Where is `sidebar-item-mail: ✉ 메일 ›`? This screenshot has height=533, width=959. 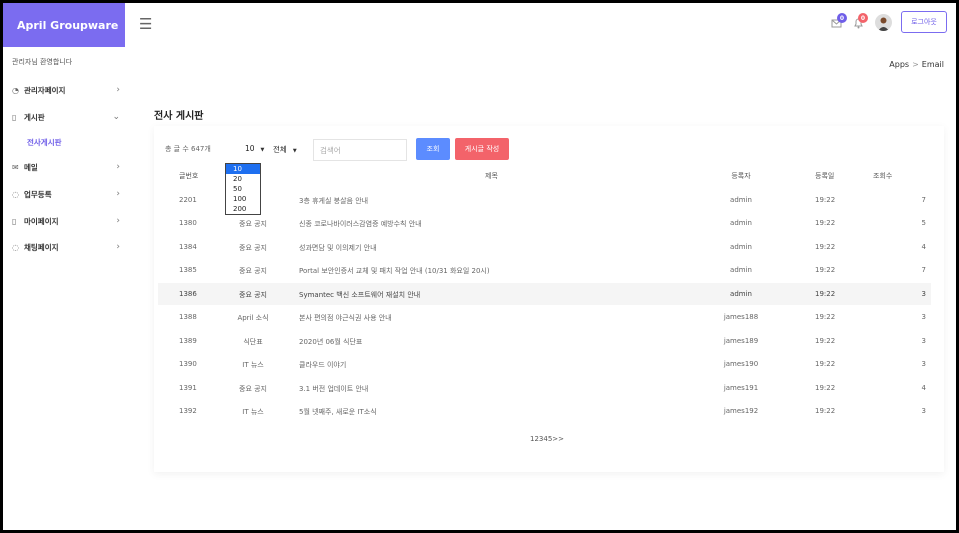 sidebar-item-mail: ✉ 메일 › is located at coordinates (66, 167).